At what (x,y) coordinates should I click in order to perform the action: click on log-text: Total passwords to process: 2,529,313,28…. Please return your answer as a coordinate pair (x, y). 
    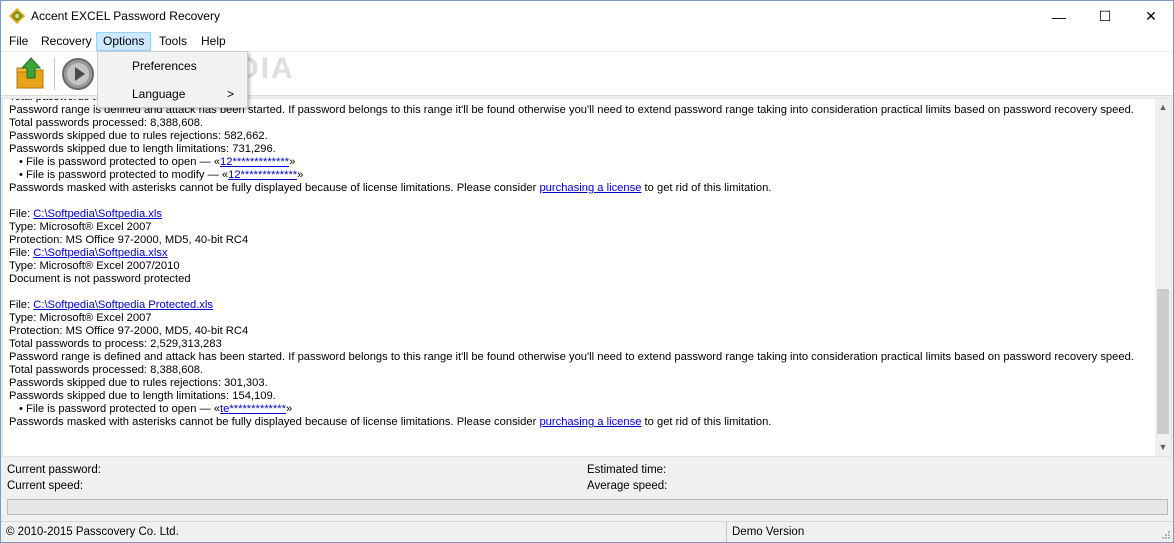
    Looking at the image, I should click on (115, 344).